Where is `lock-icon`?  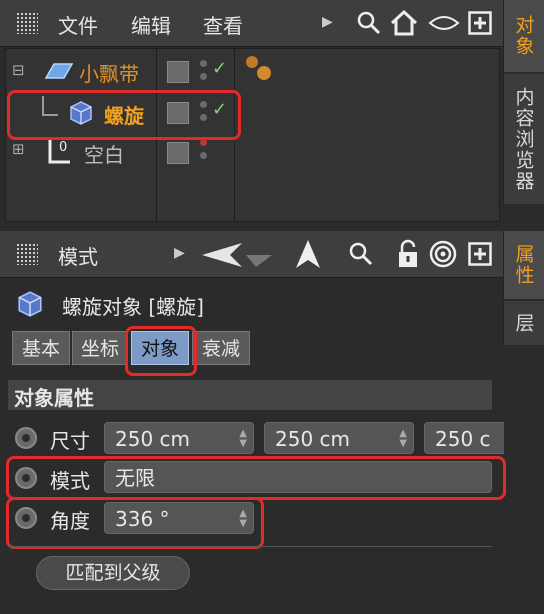
lock-icon is located at coordinates (408, 254).